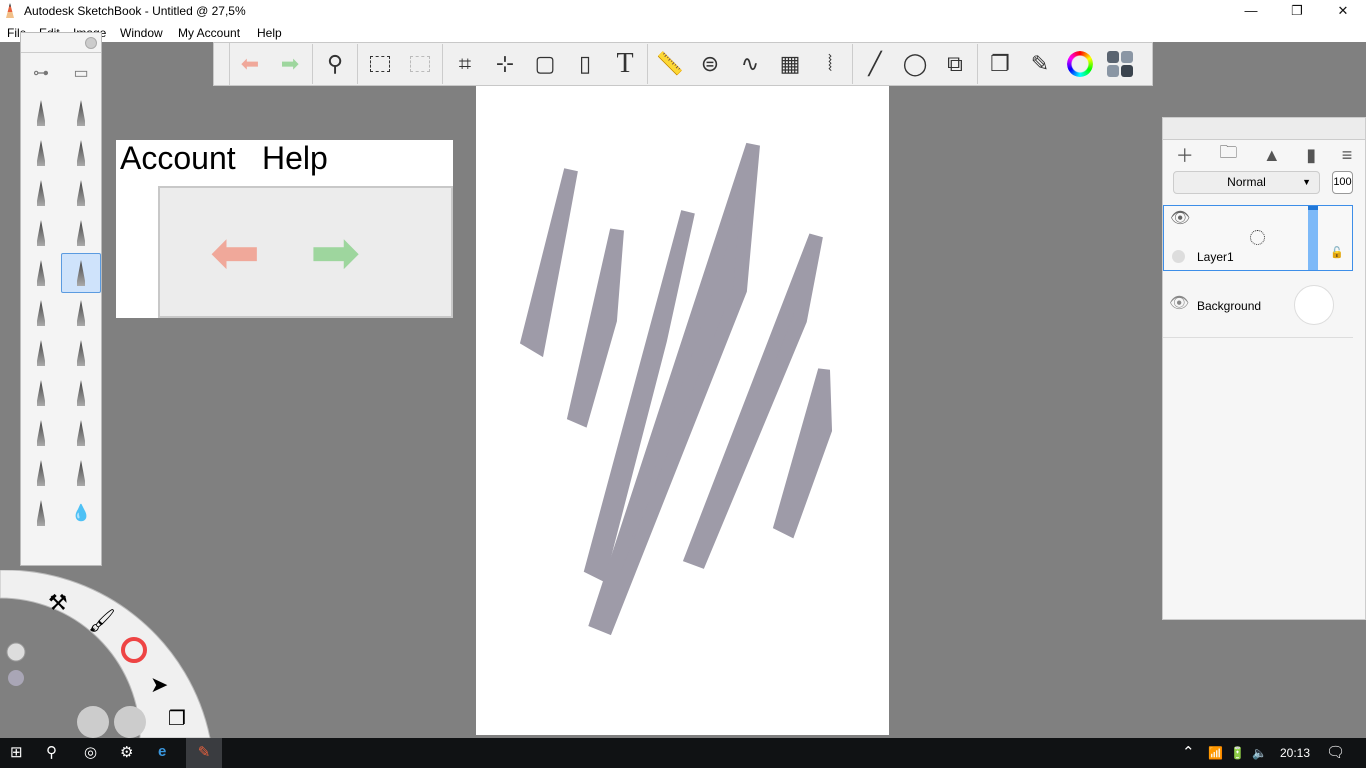 Image resolution: width=1366 pixels, height=768 pixels. What do you see at coordinates (81, 273) in the screenshot?
I see `fine-pen-icon` at bounding box center [81, 273].